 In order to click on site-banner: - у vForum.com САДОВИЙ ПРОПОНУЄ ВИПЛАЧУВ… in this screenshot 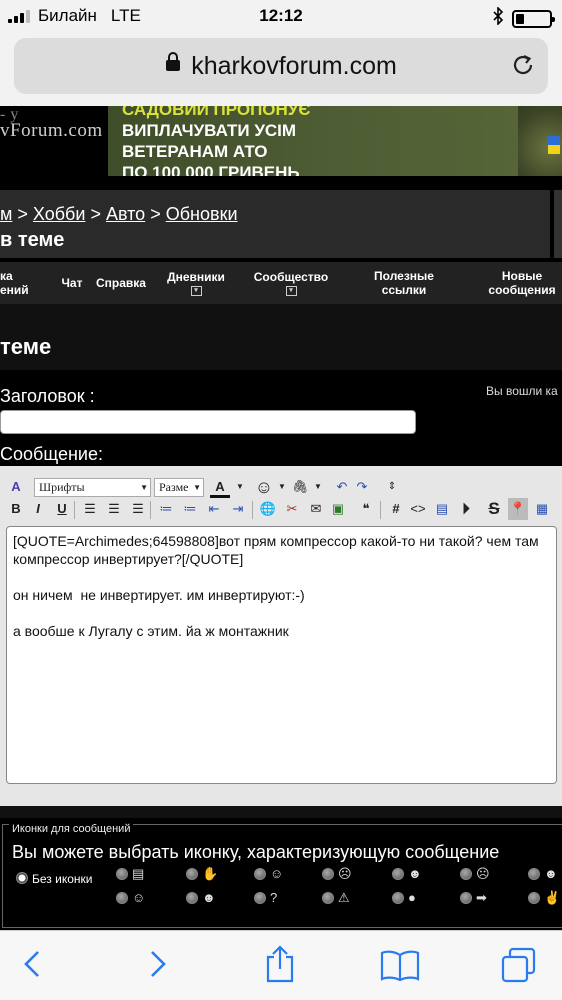, I will do `click(281, 141)`.